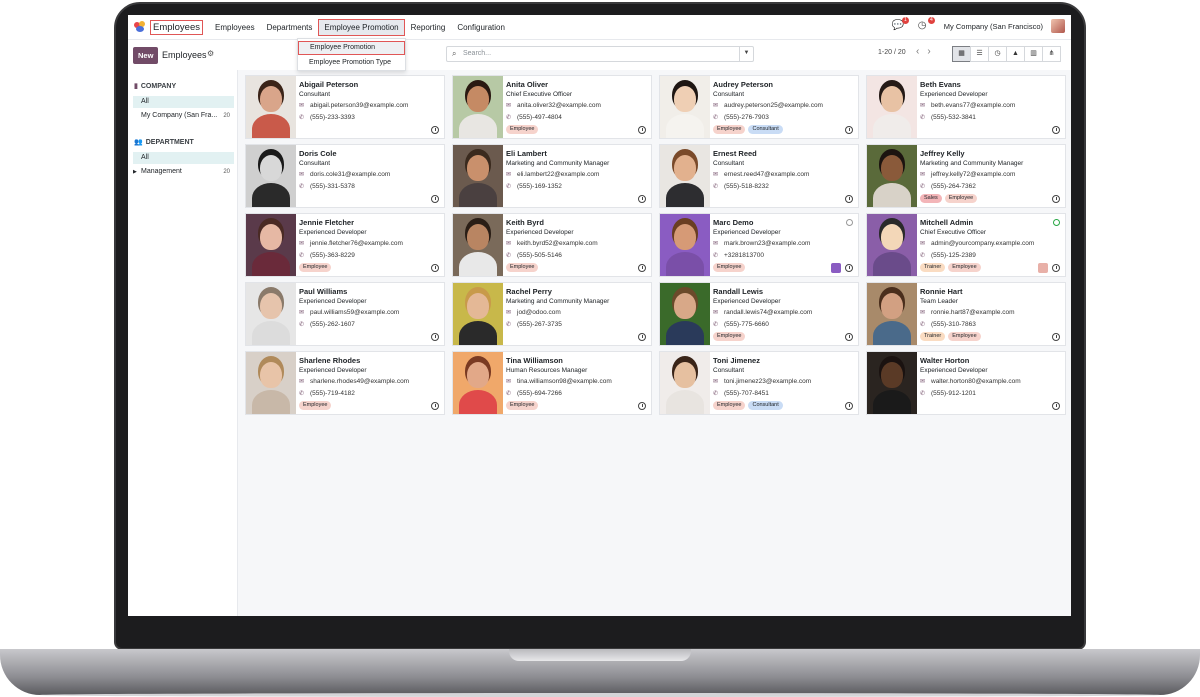 This screenshot has height=697, width=1200. I want to click on employee-email: ernest.reed47@example.com, so click(766, 174).